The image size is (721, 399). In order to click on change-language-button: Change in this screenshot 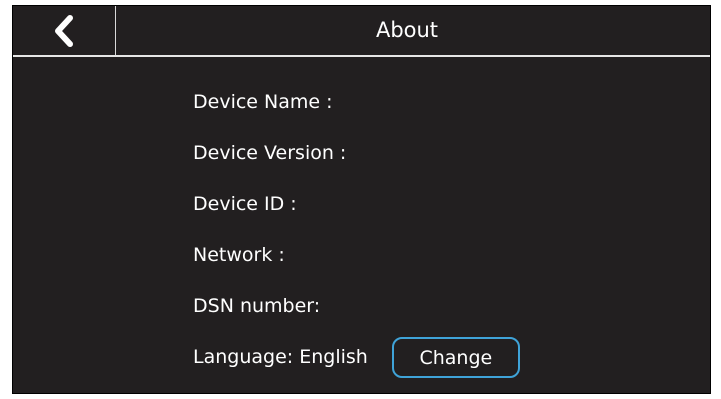, I will do `click(455, 357)`.